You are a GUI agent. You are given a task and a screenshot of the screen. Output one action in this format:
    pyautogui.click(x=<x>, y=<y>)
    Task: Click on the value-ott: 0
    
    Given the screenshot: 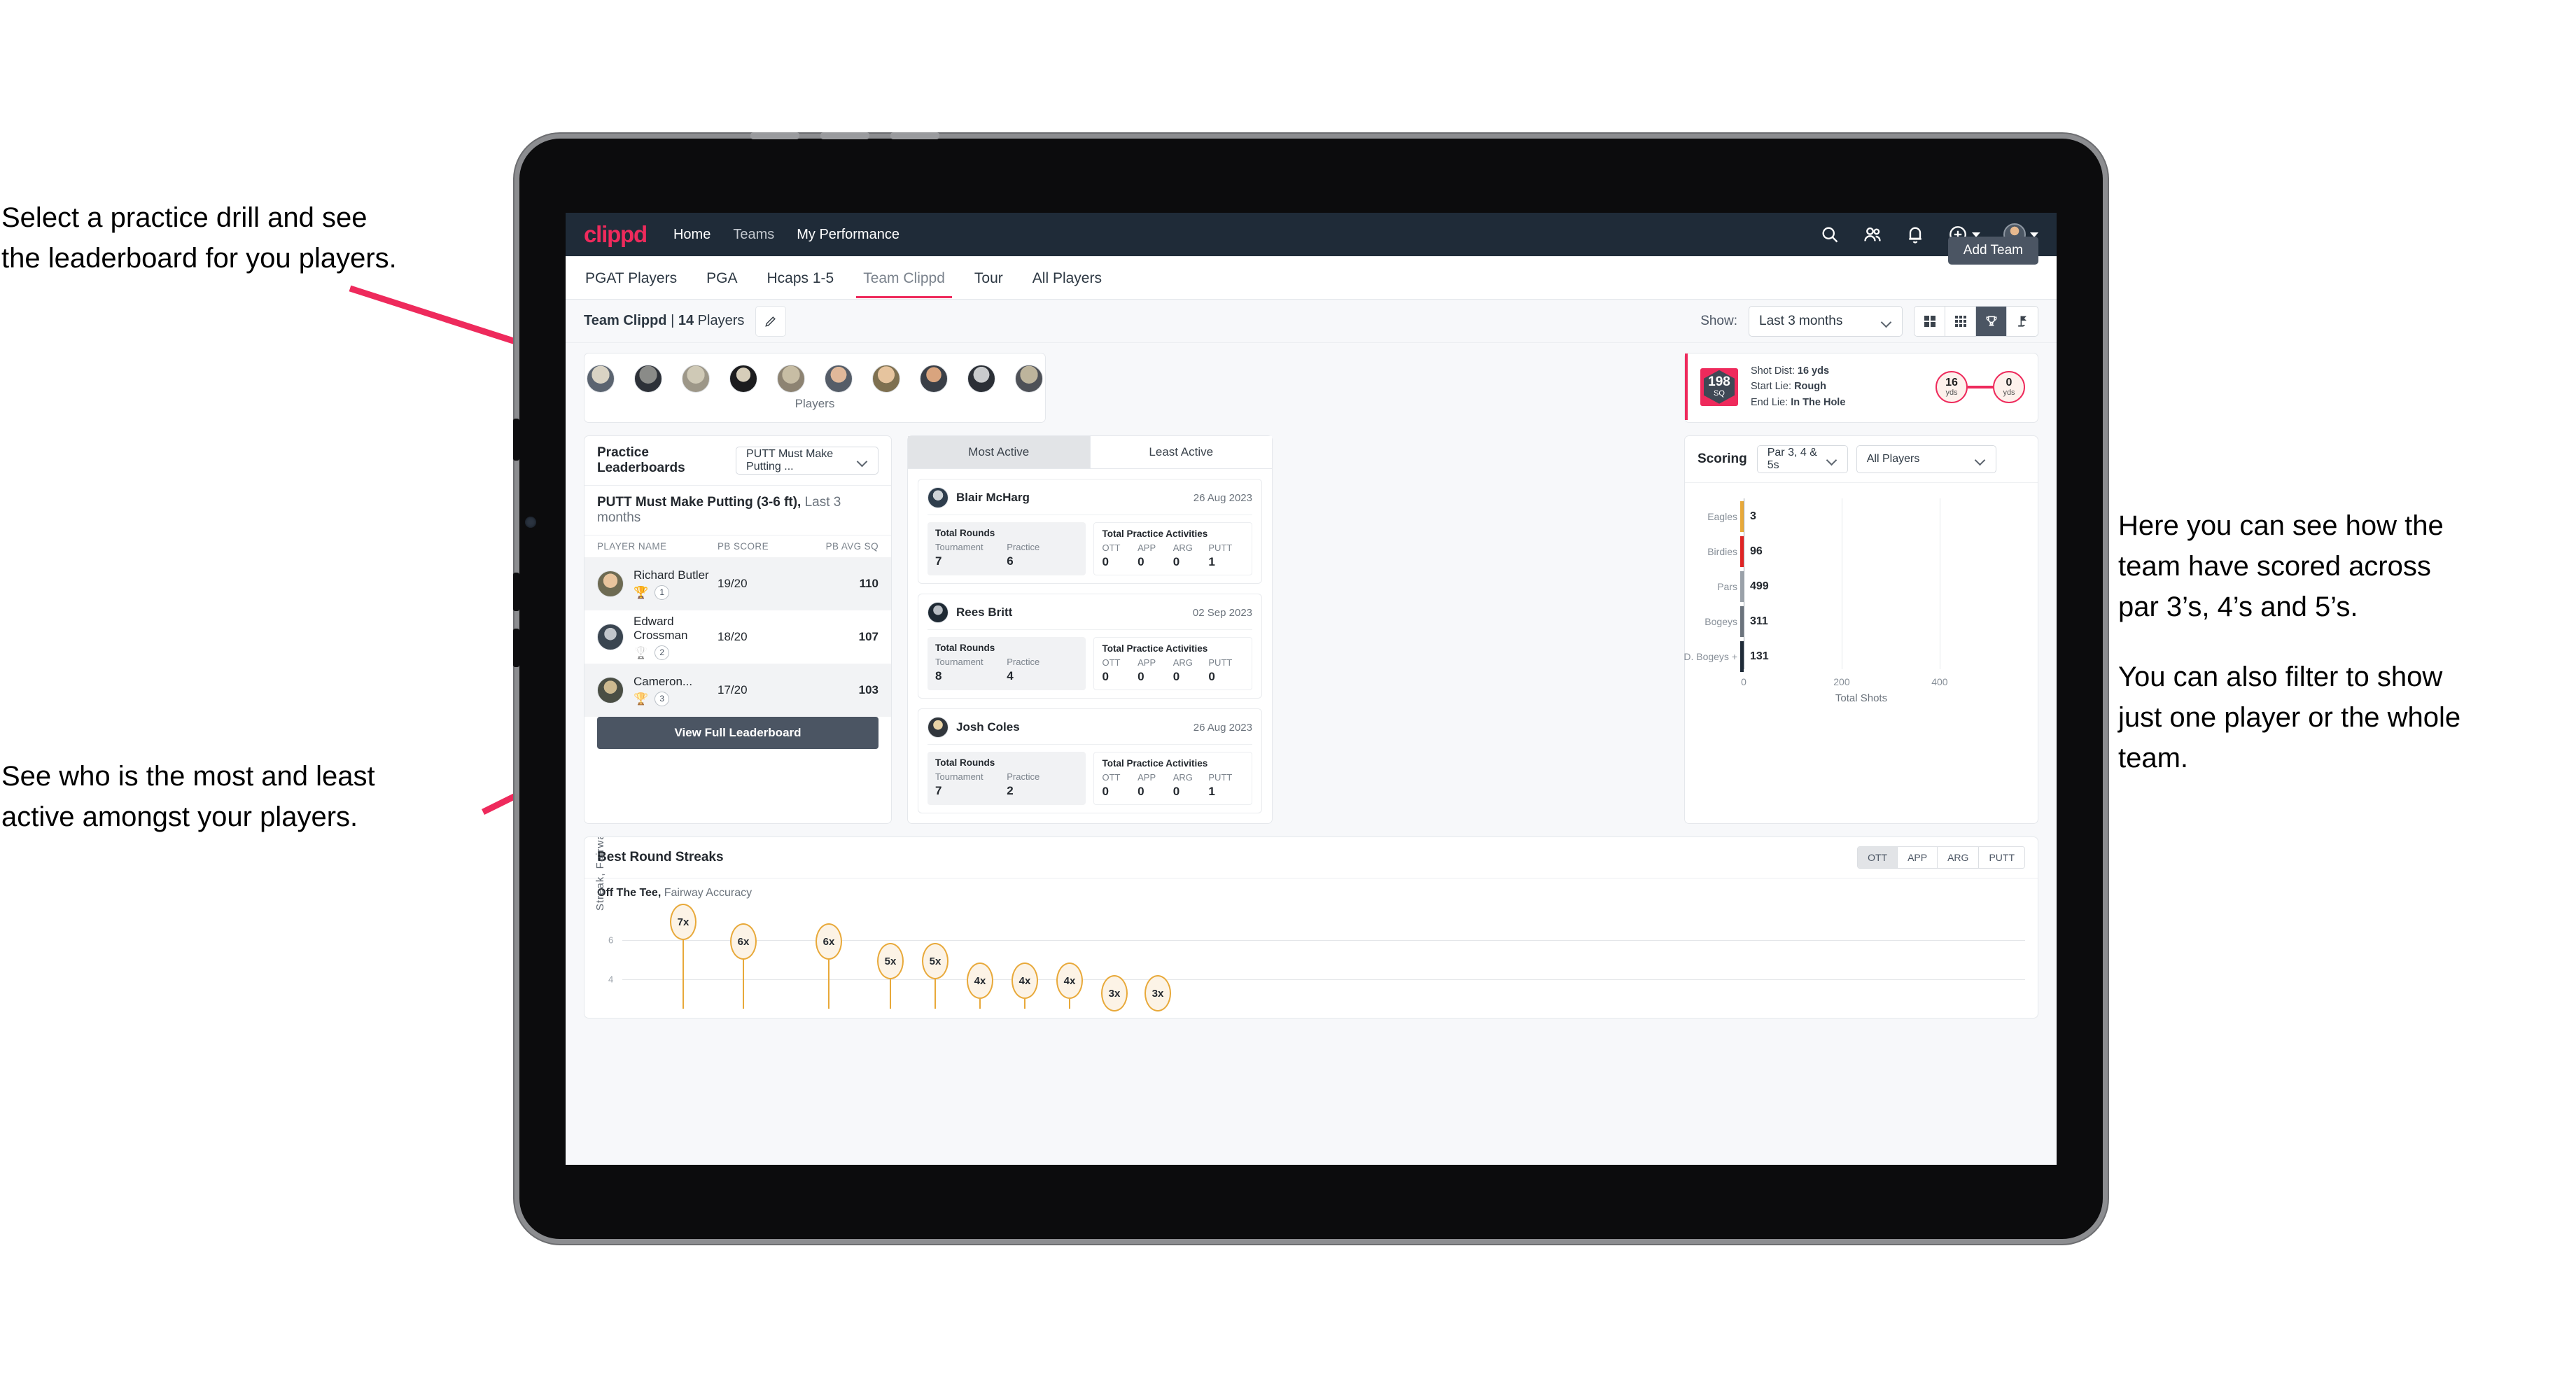 What is the action you would take?
    pyautogui.click(x=1105, y=791)
    